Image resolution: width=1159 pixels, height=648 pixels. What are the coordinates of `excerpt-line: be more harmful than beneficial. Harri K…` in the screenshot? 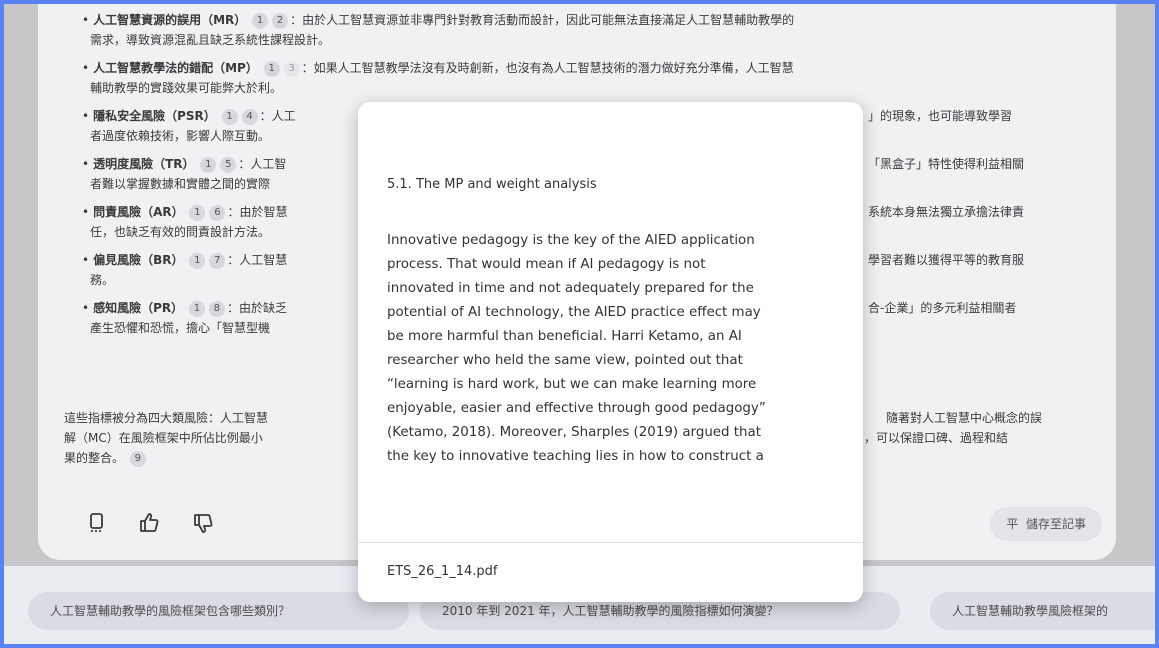 It's located at (564, 336).